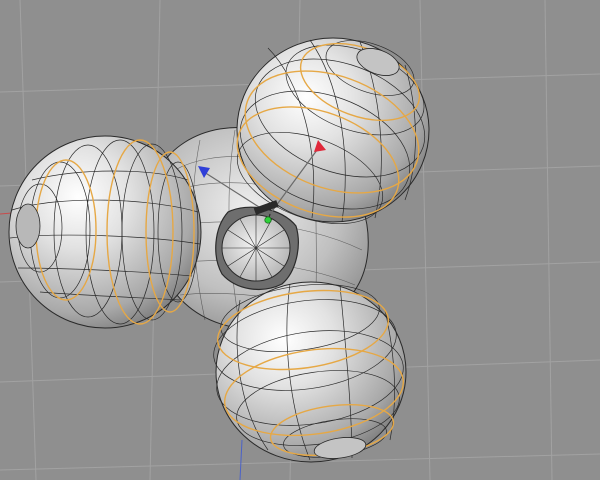 This screenshot has height=480, width=600. What do you see at coordinates (241, 459) in the screenshot?
I see `world-z-axis-line` at bounding box center [241, 459].